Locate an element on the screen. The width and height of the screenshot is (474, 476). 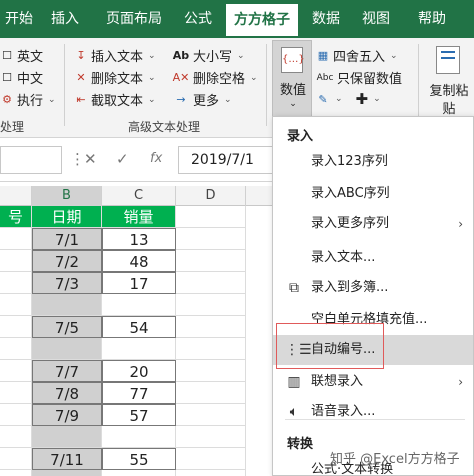
extract-text-label: 截取文本 is located at coordinates (117, 101).